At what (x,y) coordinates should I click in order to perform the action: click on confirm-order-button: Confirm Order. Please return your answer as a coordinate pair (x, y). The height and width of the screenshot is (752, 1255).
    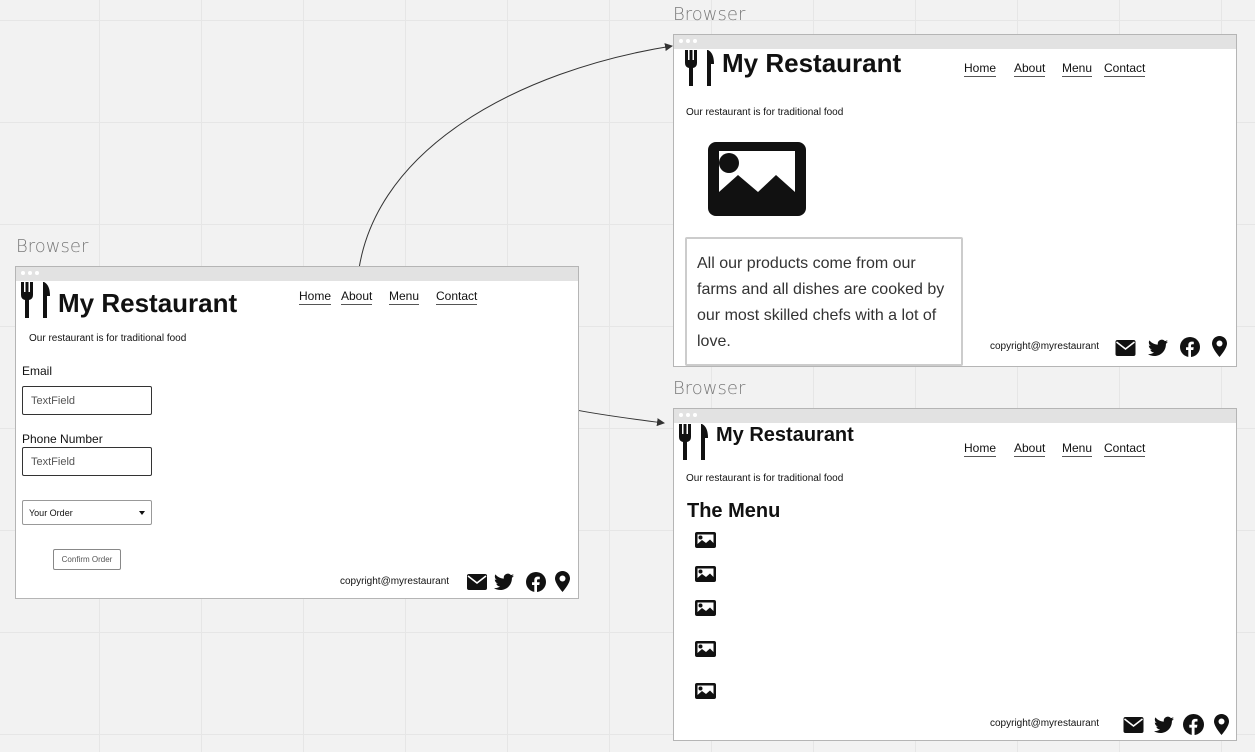
    Looking at the image, I should click on (87, 559).